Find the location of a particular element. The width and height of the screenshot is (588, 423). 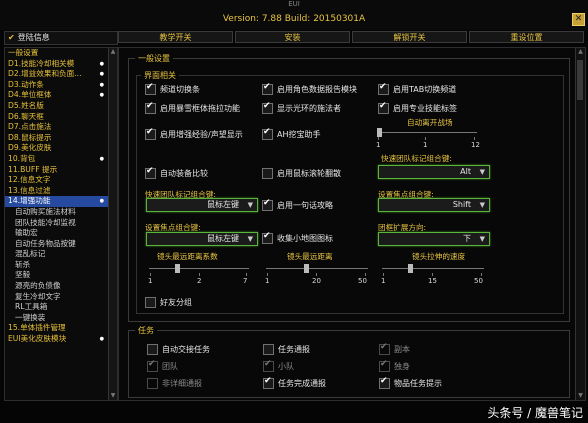

sidebar-item: 15.单体插件管理 is located at coordinates (61, 328).